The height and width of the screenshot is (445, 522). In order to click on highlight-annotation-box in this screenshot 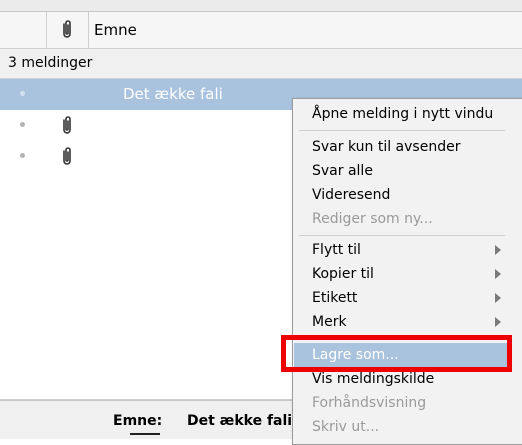, I will do `click(396, 353)`.